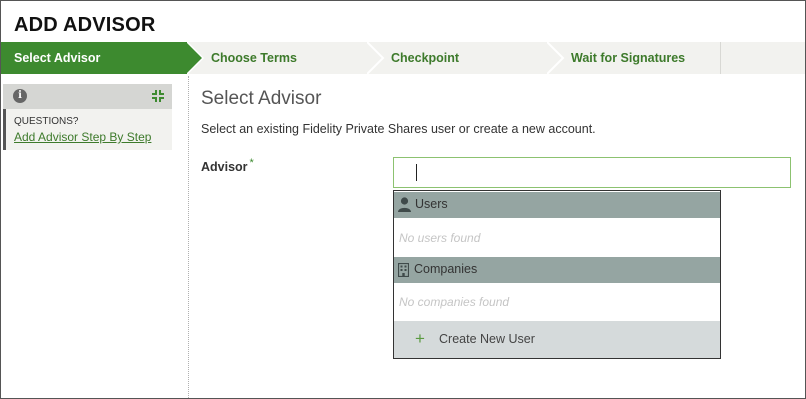 The height and width of the screenshot is (399, 806). I want to click on questions-label: QUESTIONS?, so click(46, 121).